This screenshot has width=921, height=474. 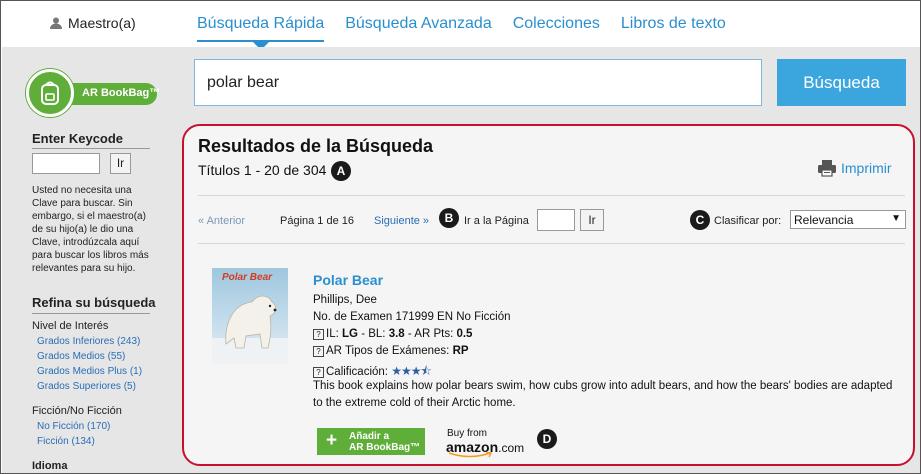 What do you see at coordinates (592, 220) in the screenshot?
I see `goto-page-button: Ir` at bounding box center [592, 220].